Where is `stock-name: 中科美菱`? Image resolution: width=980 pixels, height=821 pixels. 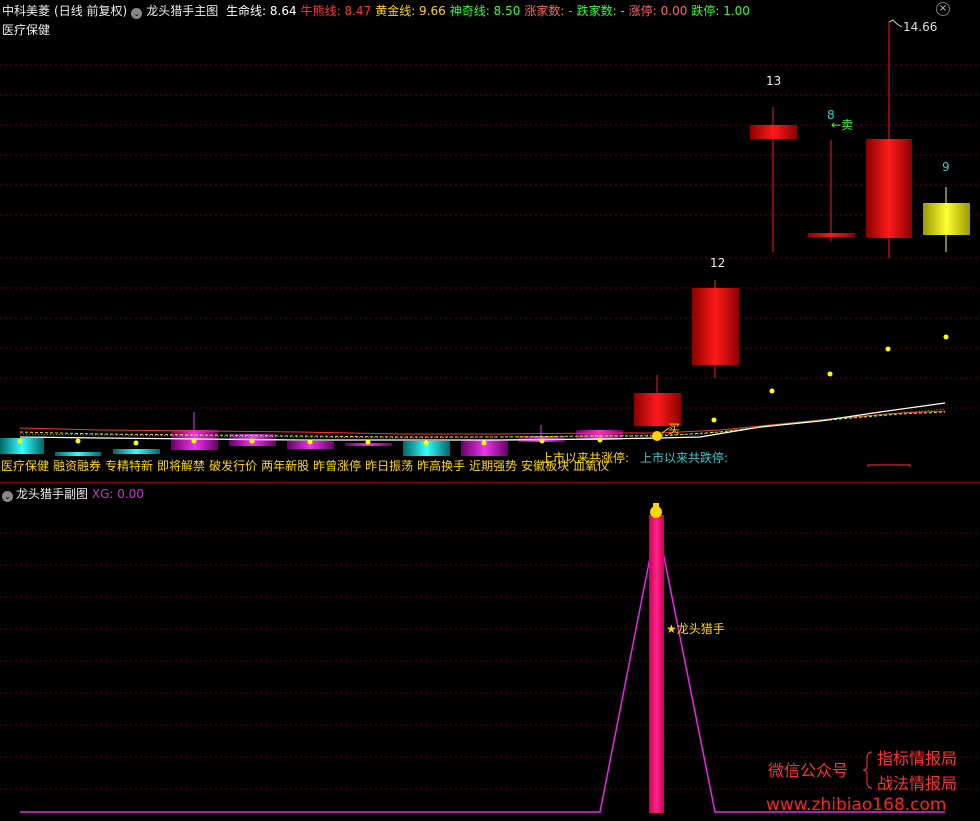
stock-name: 中科美菱 is located at coordinates (26, 11).